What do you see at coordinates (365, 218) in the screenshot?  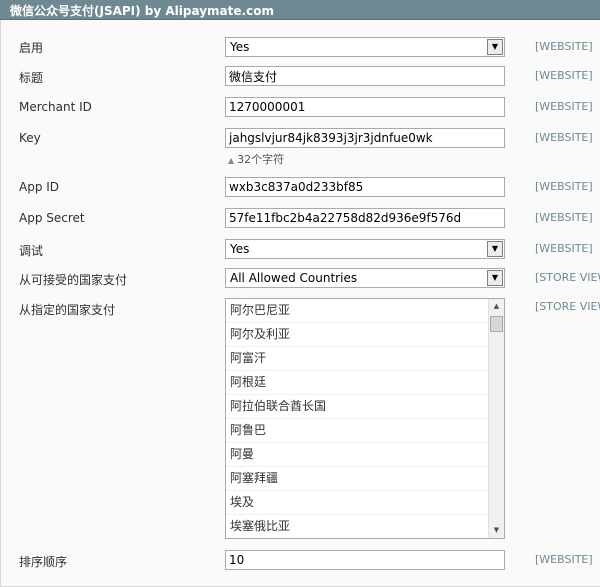 I see `app-secret-input` at bounding box center [365, 218].